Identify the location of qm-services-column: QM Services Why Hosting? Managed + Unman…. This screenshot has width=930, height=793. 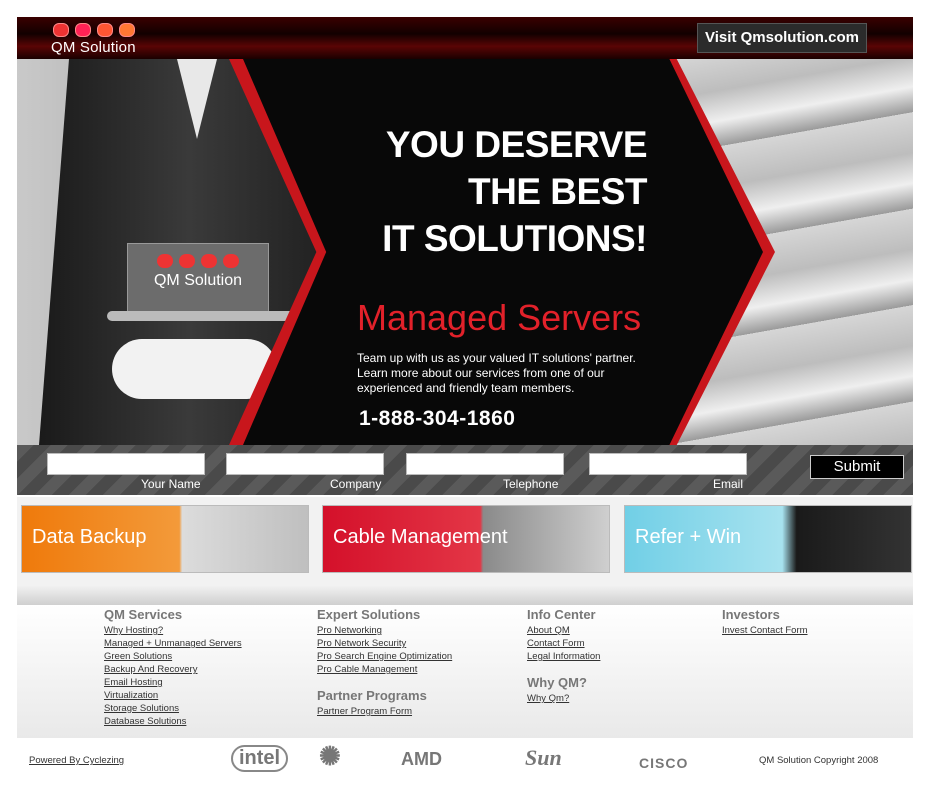
(173, 667).